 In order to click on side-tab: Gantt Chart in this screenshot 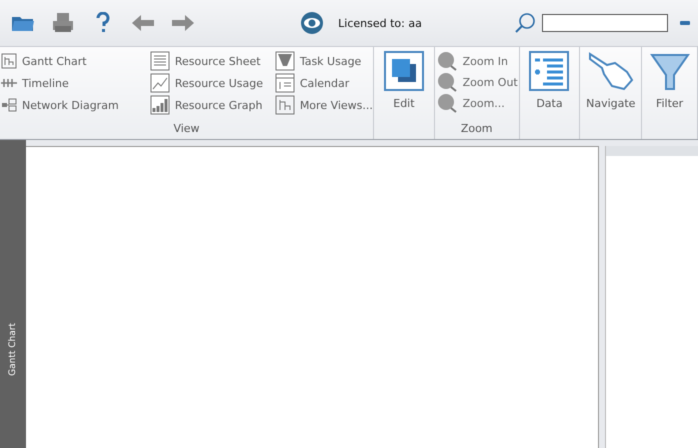, I will do `click(13, 294)`.